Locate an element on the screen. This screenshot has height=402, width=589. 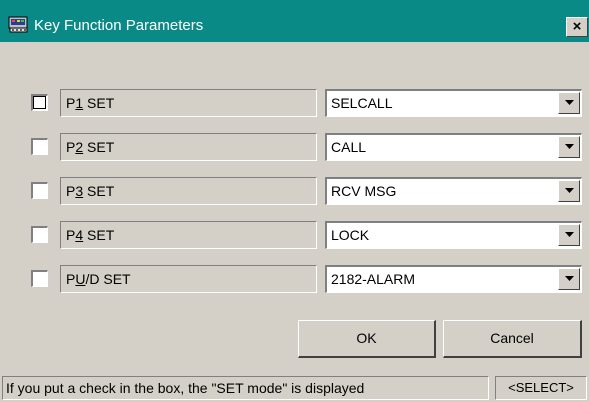
p3-mnemonic: 3 is located at coordinates (79, 191).